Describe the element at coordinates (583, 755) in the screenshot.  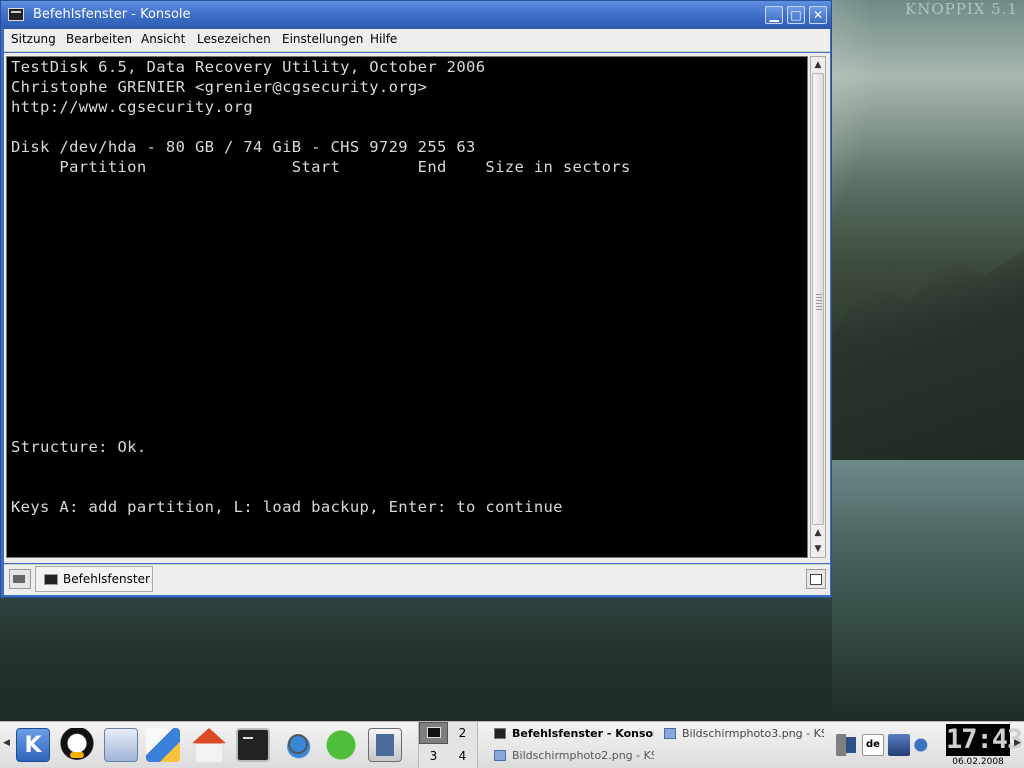
I see `task-label: Bildschirmphoto2.png - KSnap` at that location.